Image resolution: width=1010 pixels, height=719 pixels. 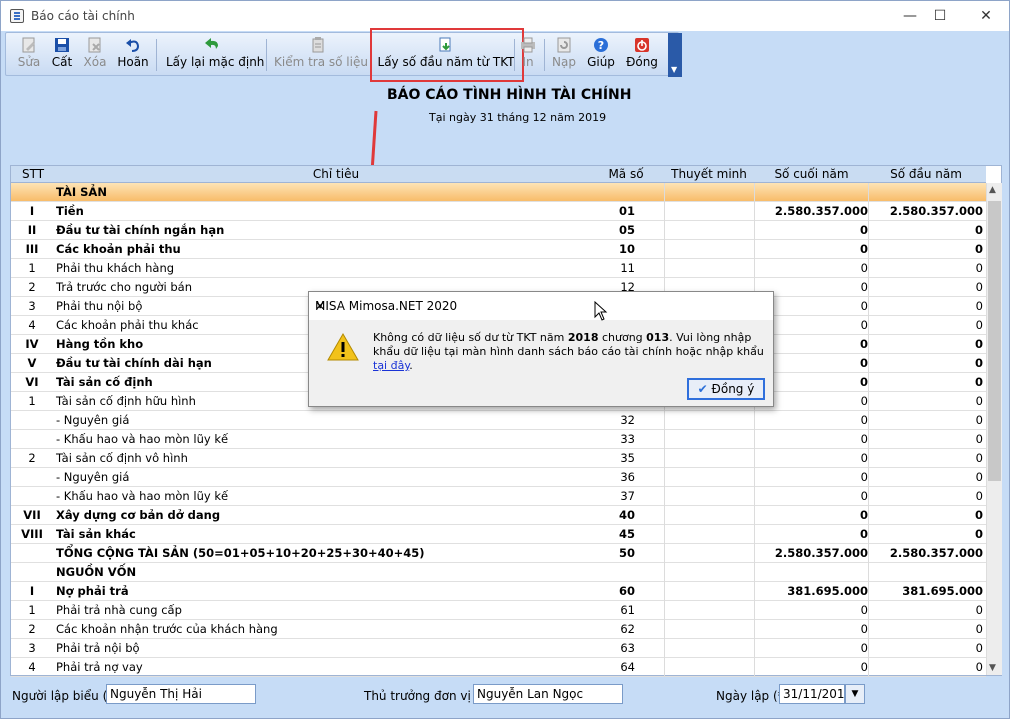 I want to click on cell-code: 33, so click(x=603, y=439).